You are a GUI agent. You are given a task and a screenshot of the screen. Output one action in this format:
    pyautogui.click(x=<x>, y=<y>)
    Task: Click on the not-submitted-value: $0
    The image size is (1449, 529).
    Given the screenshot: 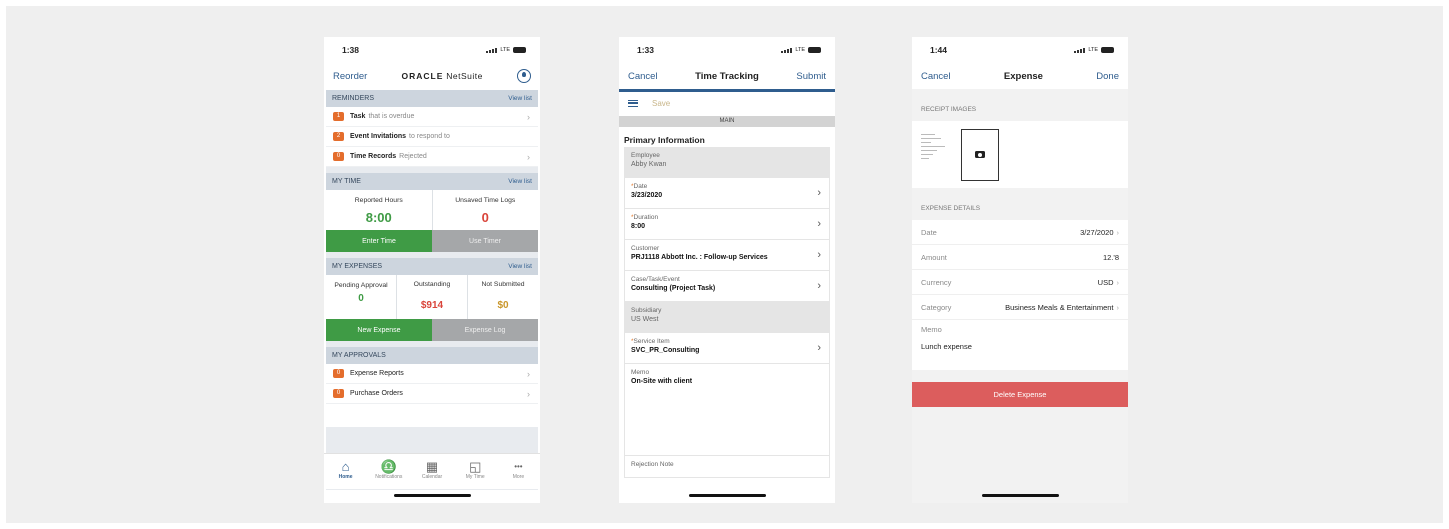 What is the action you would take?
    pyautogui.click(x=503, y=305)
    